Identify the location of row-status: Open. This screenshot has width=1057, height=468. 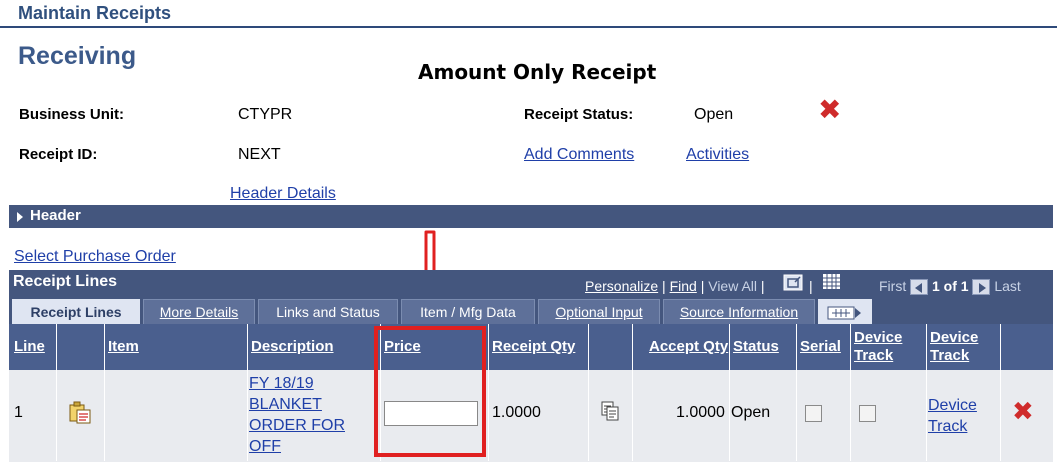
(751, 412).